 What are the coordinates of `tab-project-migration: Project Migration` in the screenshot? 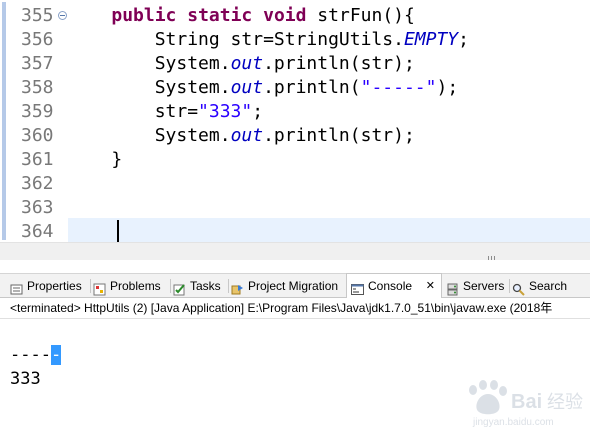 It's located at (287, 286).